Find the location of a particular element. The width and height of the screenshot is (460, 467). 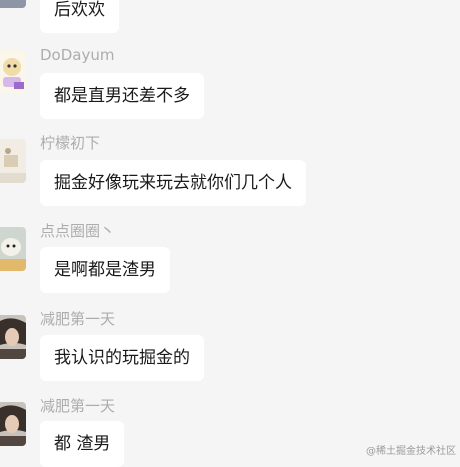

sender-name: 点点圈圈丶 is located at coordinates (78, 231).